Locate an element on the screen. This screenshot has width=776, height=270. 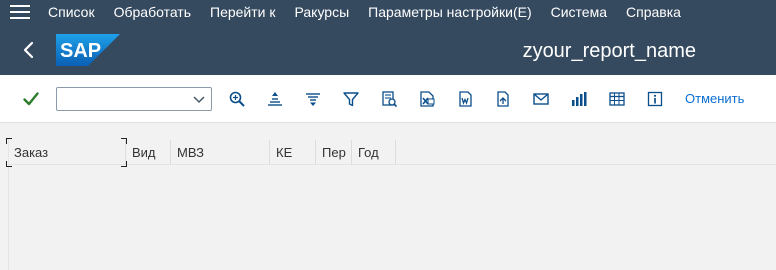
hamburger-menu-icon is located at coordinates (20, 12).